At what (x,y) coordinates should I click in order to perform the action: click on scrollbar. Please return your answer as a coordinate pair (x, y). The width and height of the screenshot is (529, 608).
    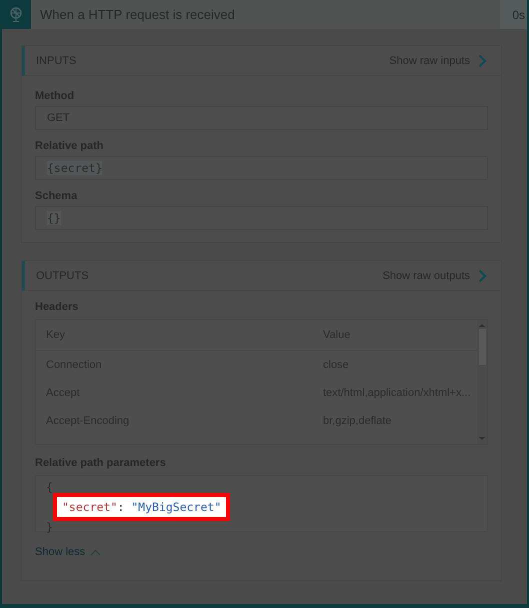
    Looking at the image, I should click on (482, 382).